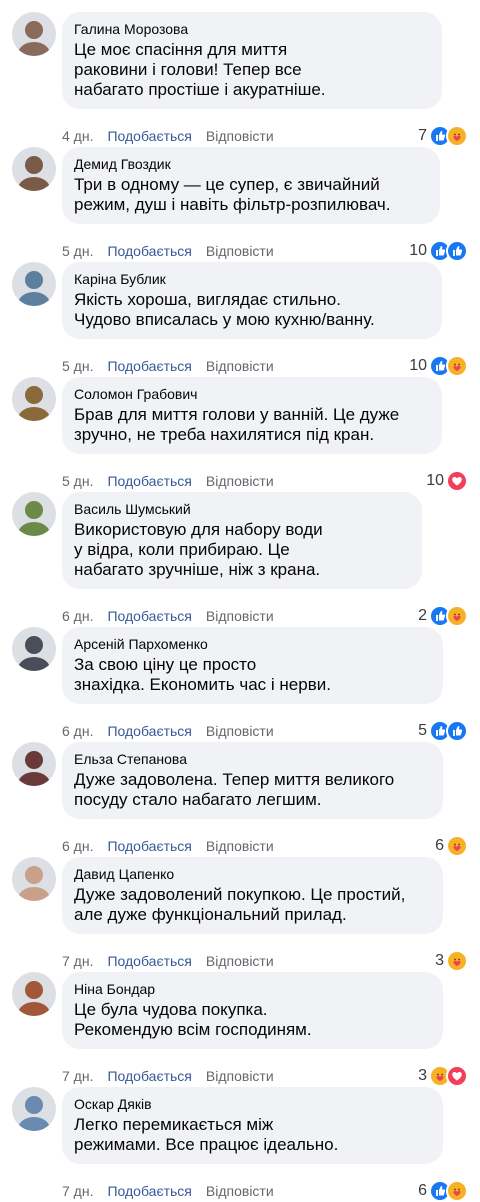  What do you see at coordinates (252, 279) in the screenshot?
I see `comment-author: Каріна Бублик` at bounding box center [252, 279].